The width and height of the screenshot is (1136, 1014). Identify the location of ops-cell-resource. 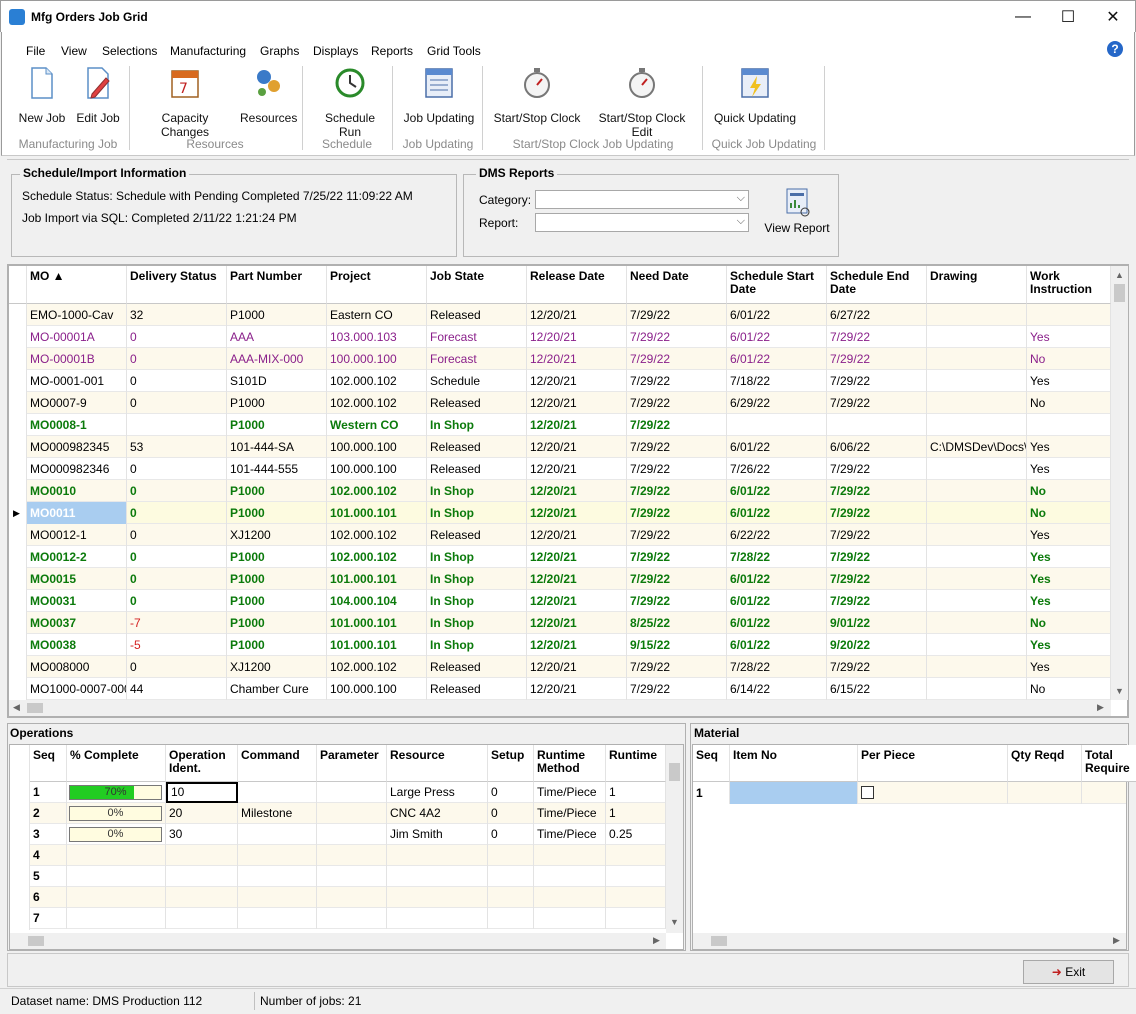
(437, 897).